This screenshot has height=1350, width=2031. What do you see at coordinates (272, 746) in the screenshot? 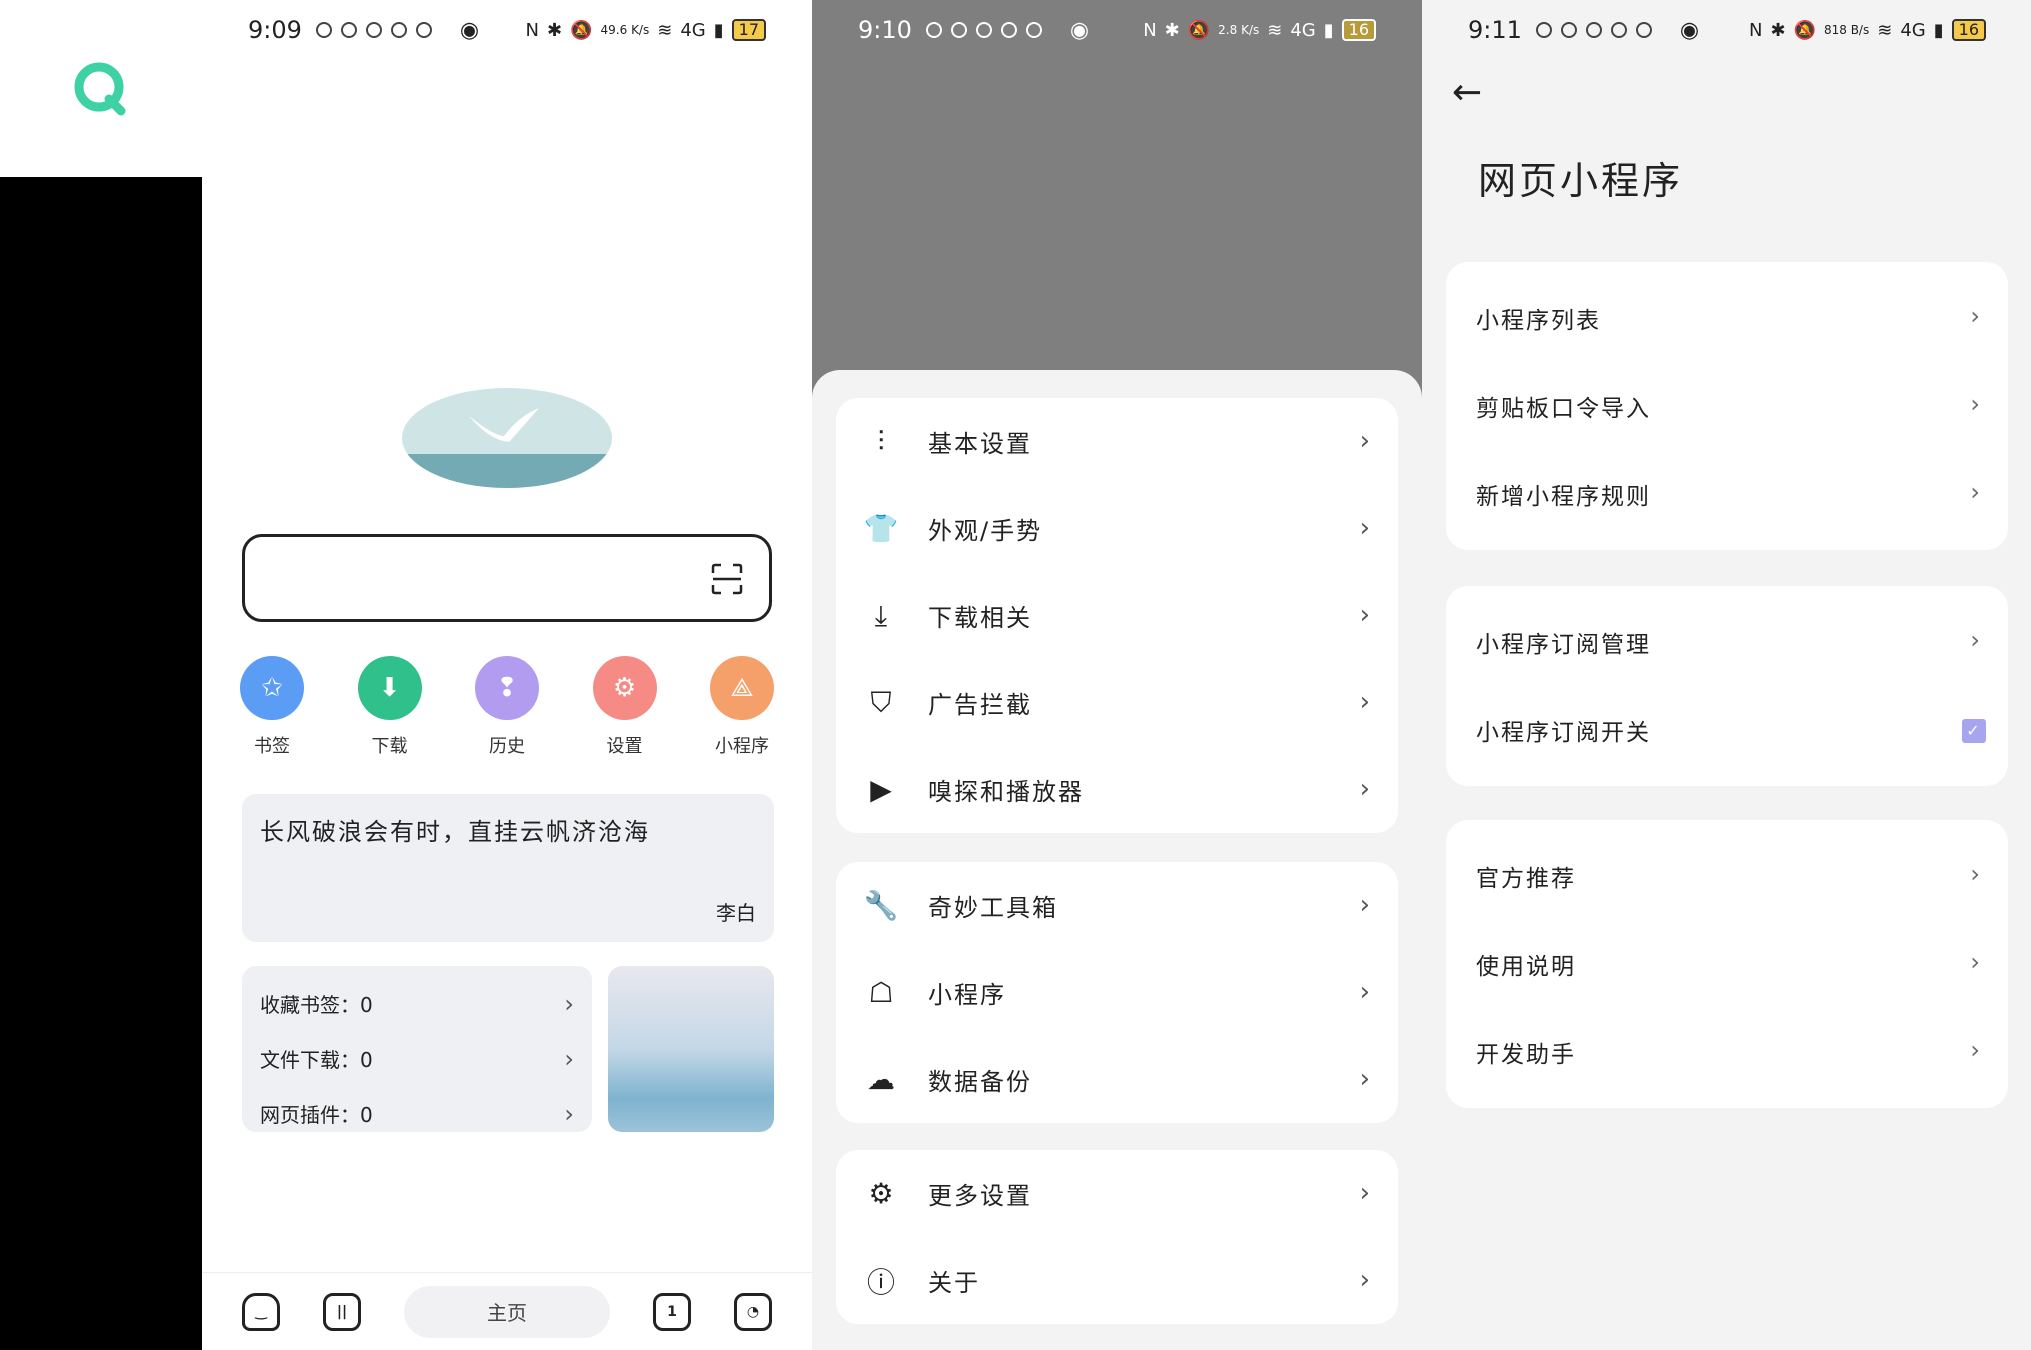
I see `quick-action-label: 书签` at bounding box center [272, 746].